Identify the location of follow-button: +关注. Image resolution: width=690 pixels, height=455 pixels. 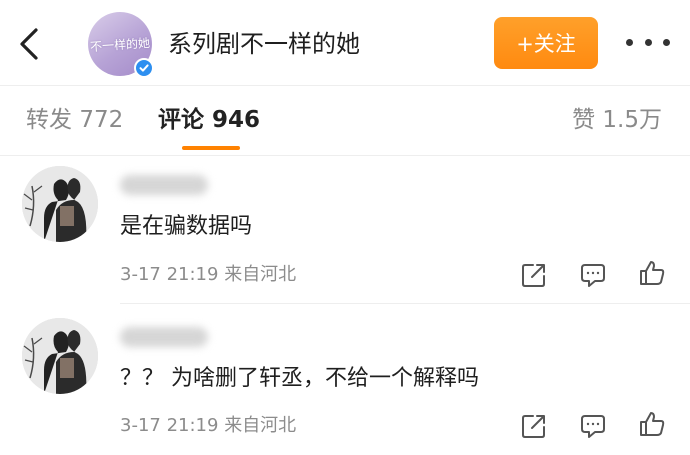
(546, 43).